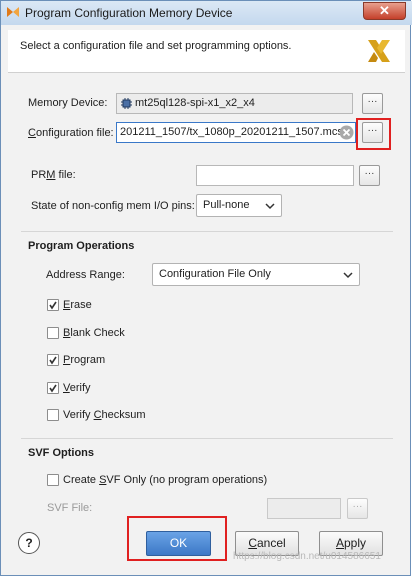 The height and width of the screenshot is (578, 413). I want to click on program-operations-title: Program Operations, so click(81, 246).